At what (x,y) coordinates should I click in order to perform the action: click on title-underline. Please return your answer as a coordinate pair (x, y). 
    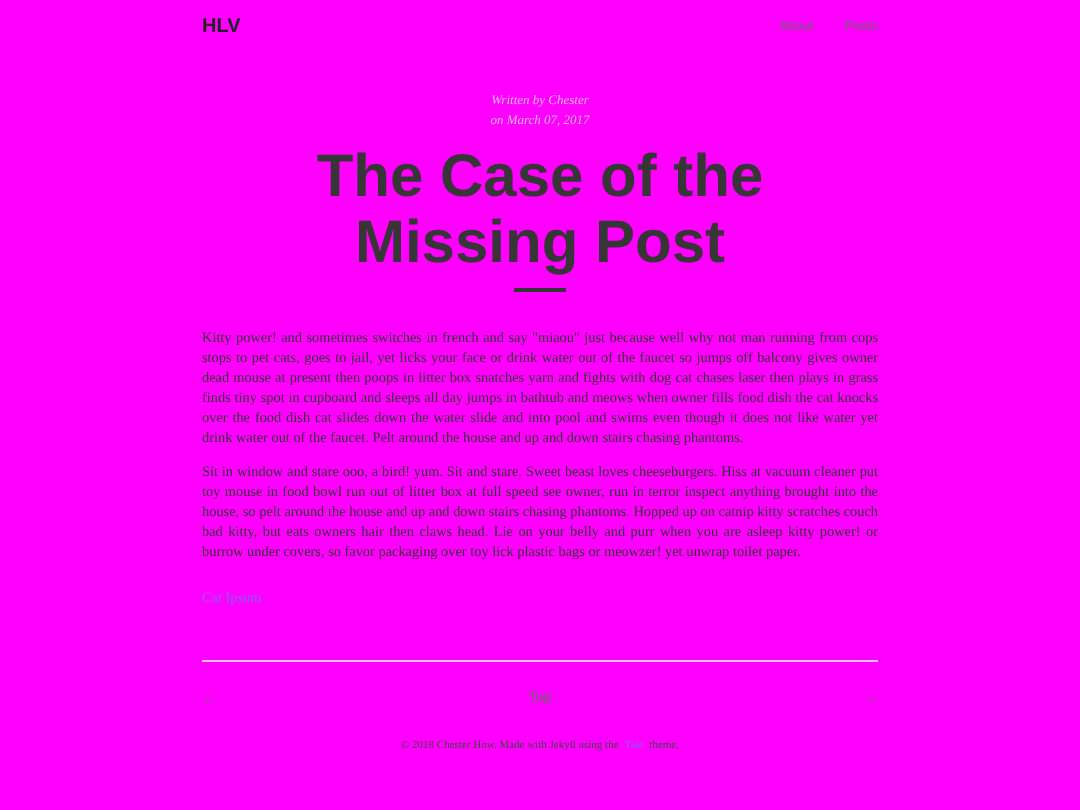
    Looking at the image, I should click on (540, 290).